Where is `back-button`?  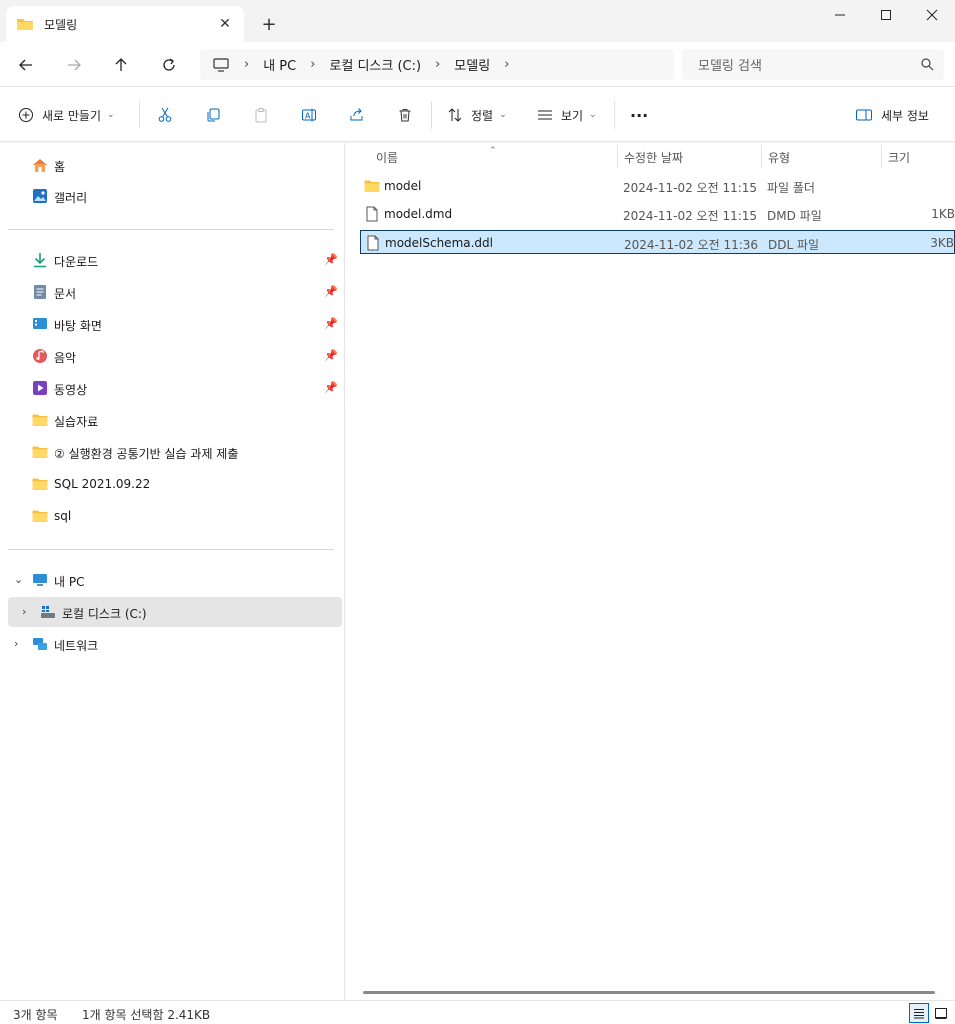
back-button is located at coordinates (26, 65).